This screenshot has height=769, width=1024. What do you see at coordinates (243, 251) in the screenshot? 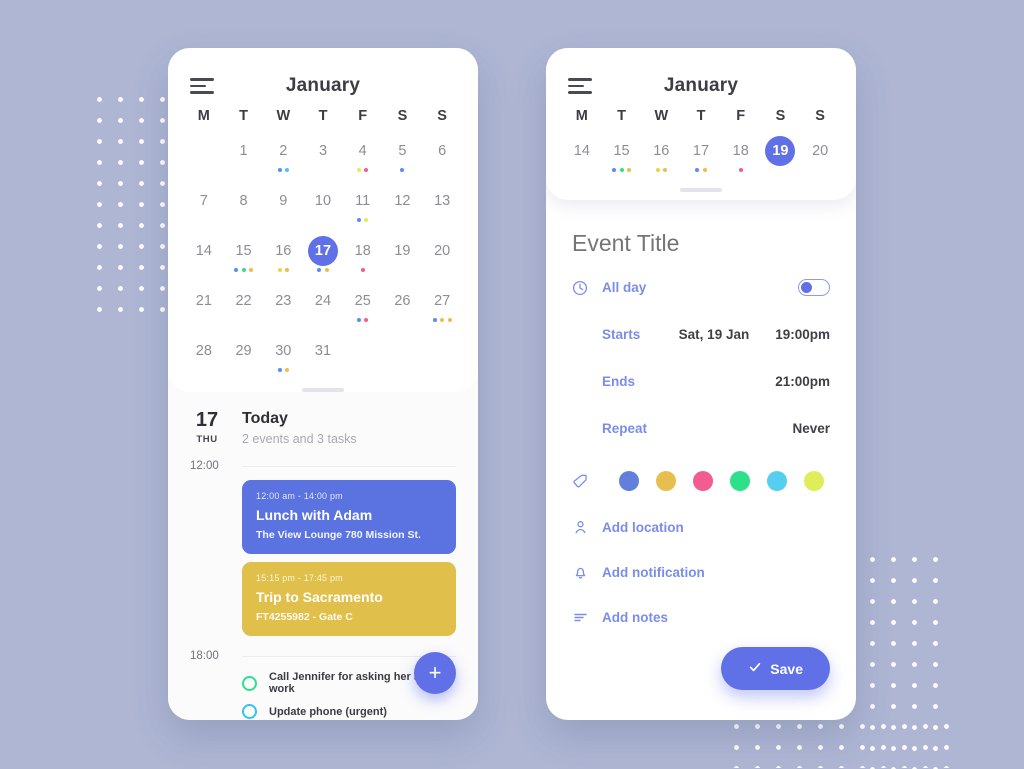
I see `calendar-day-number: 15` at bounding box center [243, 251].